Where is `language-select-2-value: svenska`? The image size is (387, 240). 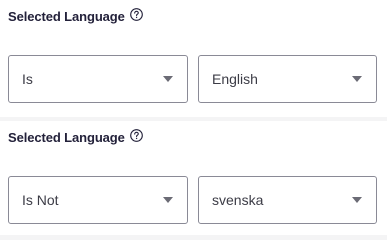 language-select-2-value: svenska is located at coordinates (238, 200).